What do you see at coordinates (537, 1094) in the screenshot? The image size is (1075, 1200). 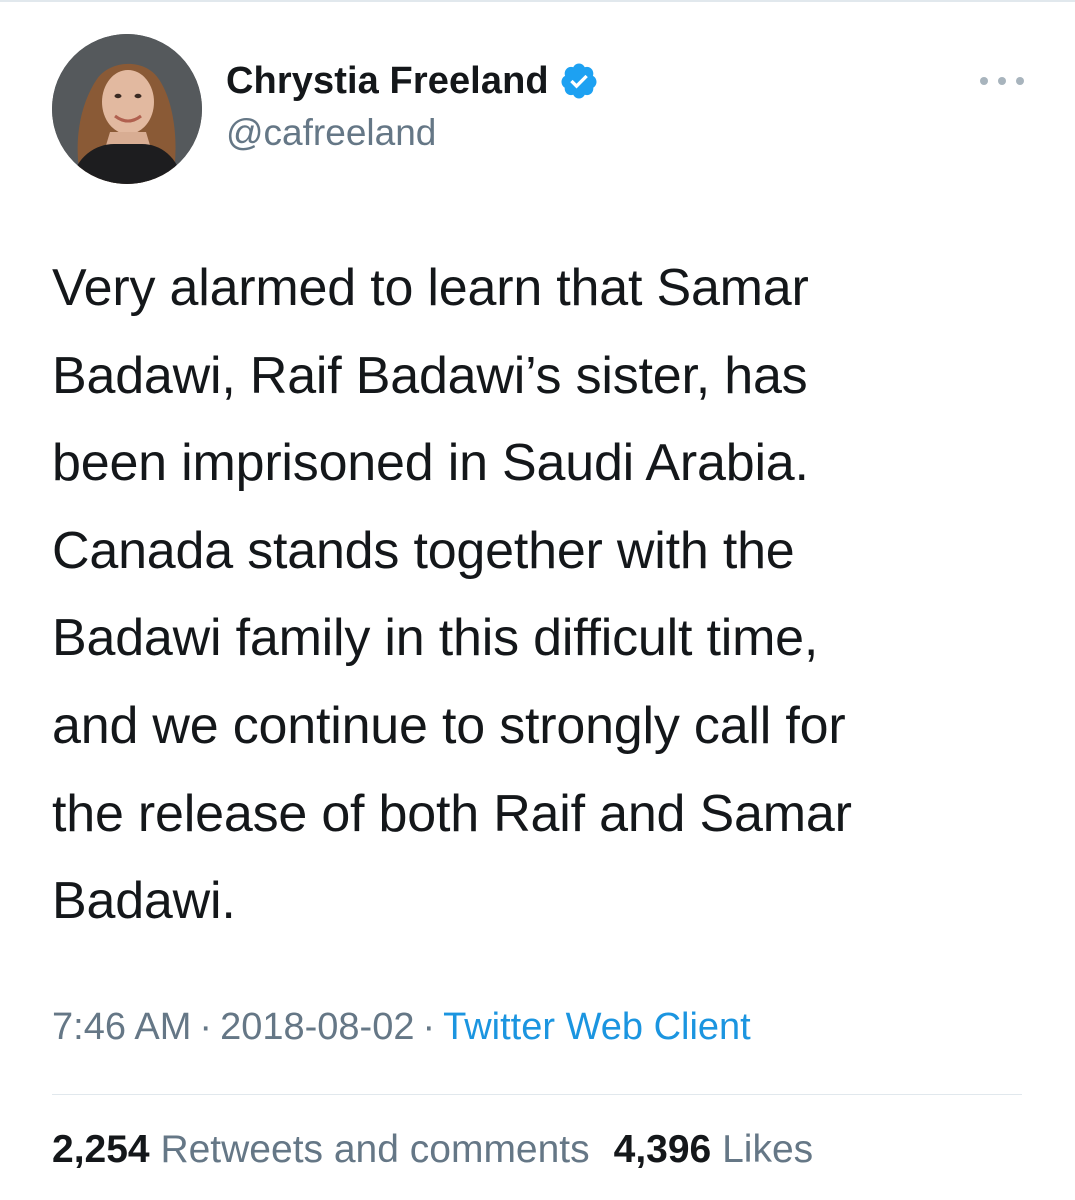 I see `stats-divider` at bounding box center [537, 1094].